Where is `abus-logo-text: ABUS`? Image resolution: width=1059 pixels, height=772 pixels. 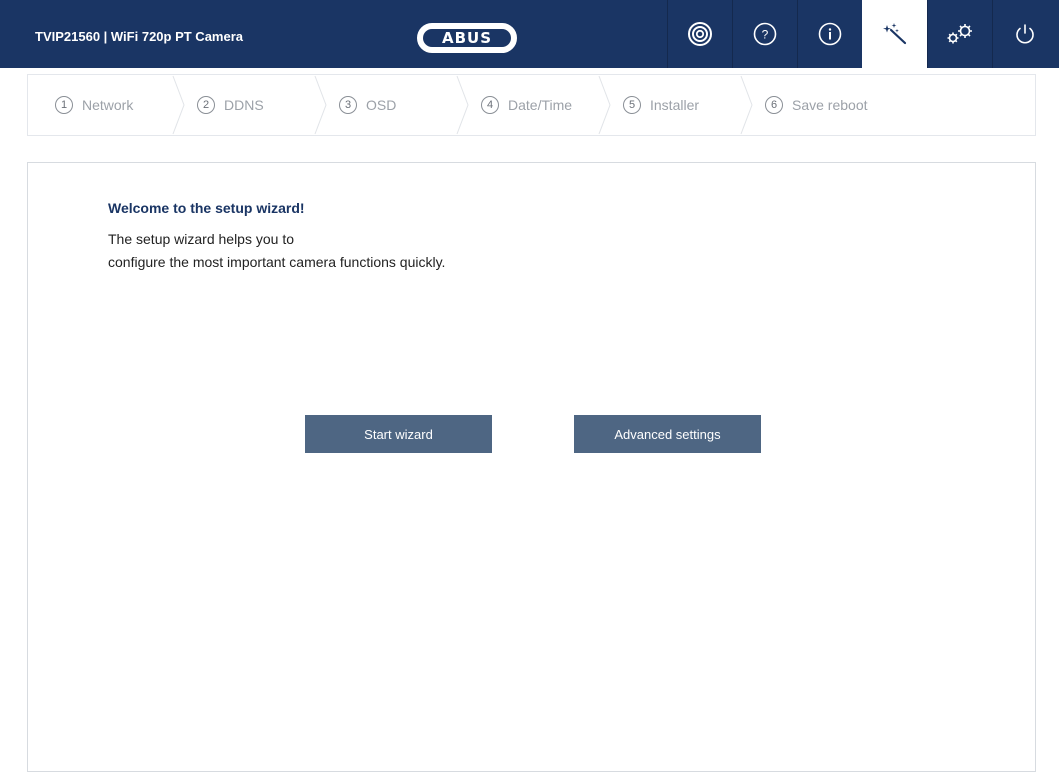 abus-logo-text: ABUS is located at coordinates (467, 37).